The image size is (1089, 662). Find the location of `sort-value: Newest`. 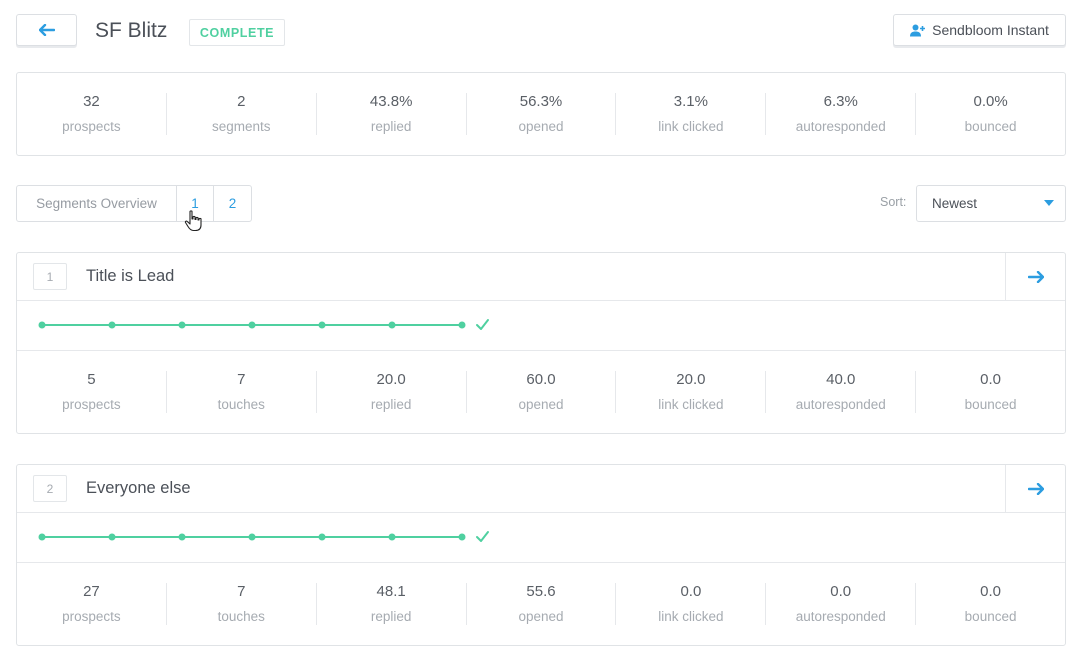

sort-value: Newest is located at coordinates (955, 203).